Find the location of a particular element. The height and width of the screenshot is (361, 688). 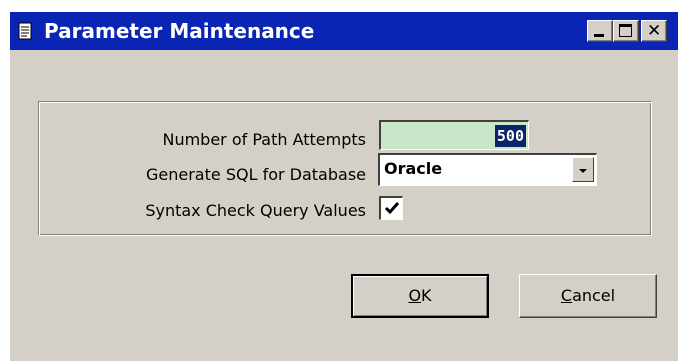

minimize-button is located at coordinates (600, 31).